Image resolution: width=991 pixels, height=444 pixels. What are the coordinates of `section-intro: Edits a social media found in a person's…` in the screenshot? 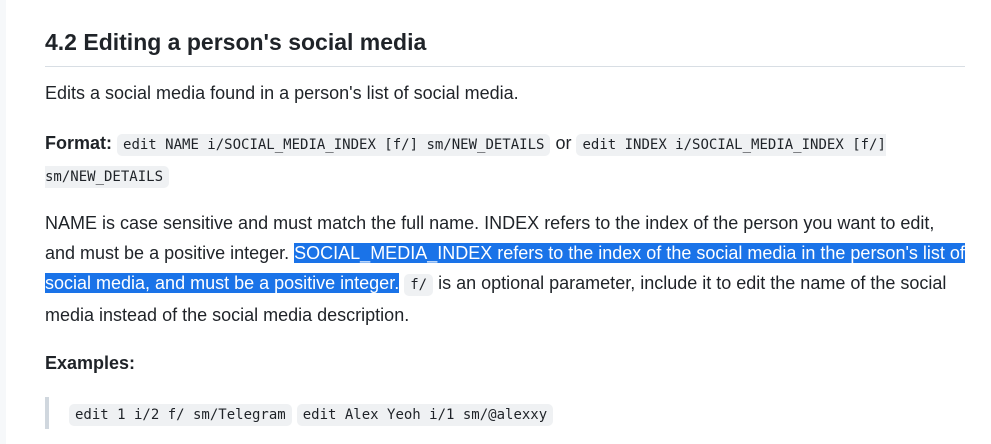 It's located at (282, 93).